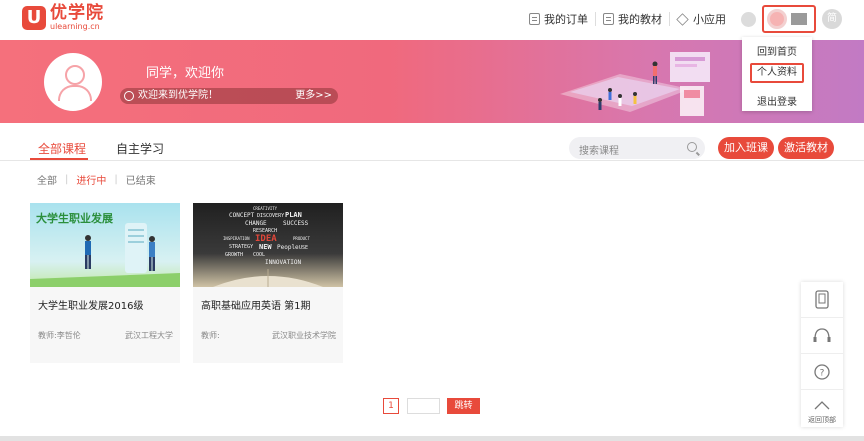 Image resolution: width=864 pixels, height=441 pixels. Describe the element at coordinates (463, 406) in the screenshot. I see `page-jump-button: 跳转` at that location.